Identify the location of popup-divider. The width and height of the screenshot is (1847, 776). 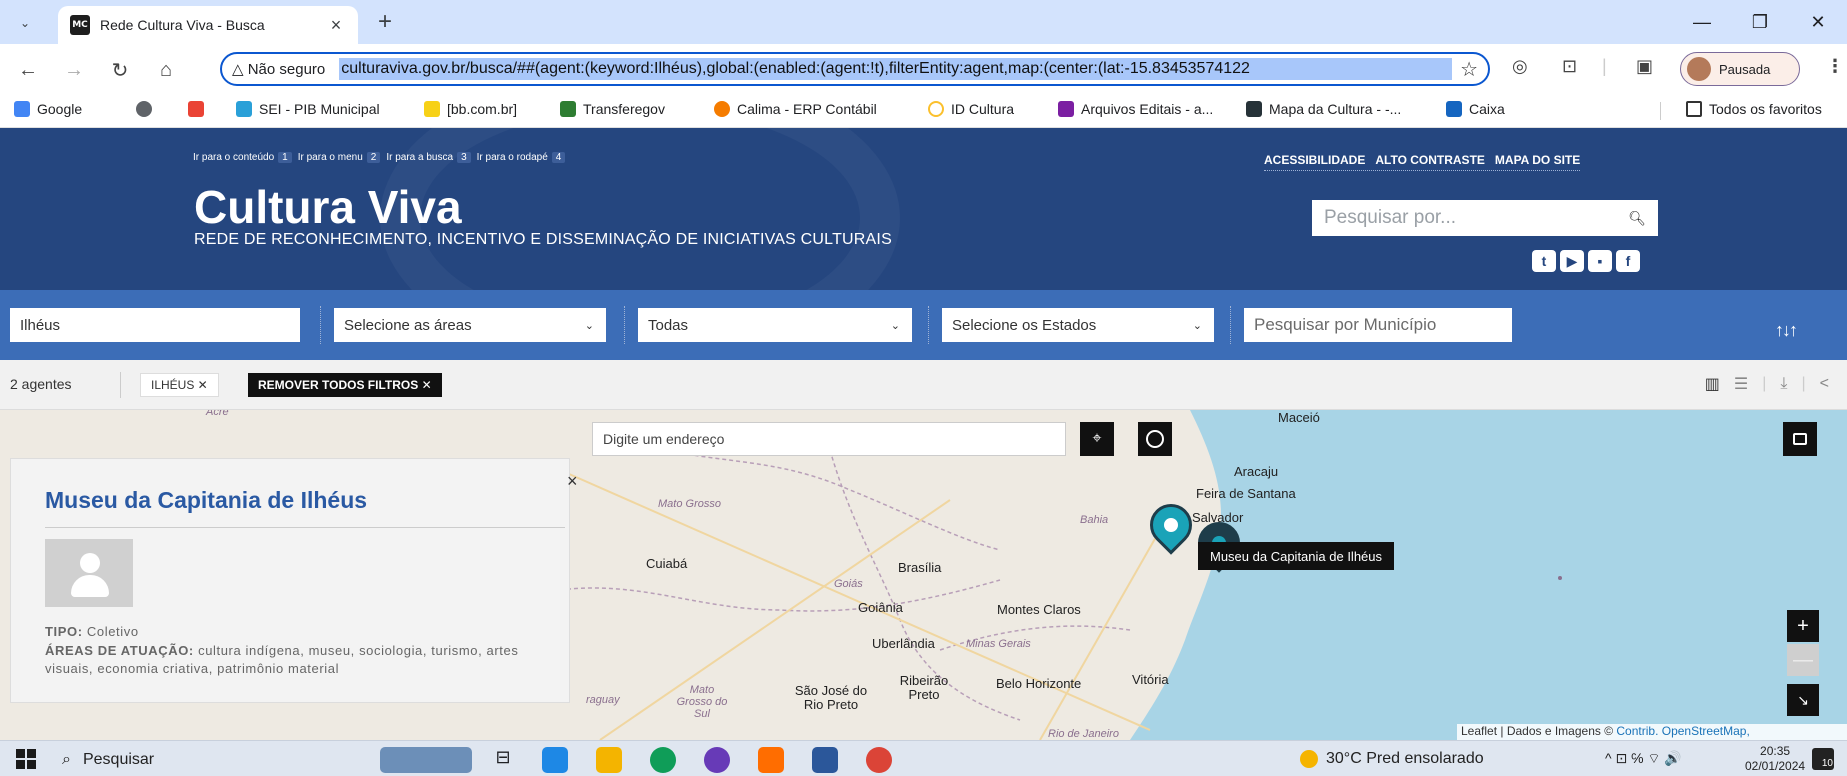
(305, 527).